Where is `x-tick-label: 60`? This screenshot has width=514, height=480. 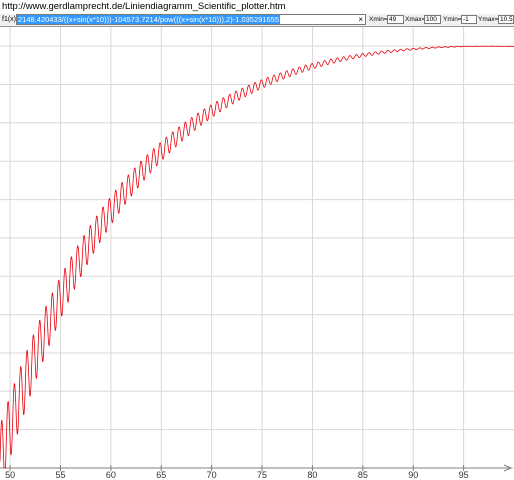
x-tick-label: 60 is located at coordinates (111, 475).